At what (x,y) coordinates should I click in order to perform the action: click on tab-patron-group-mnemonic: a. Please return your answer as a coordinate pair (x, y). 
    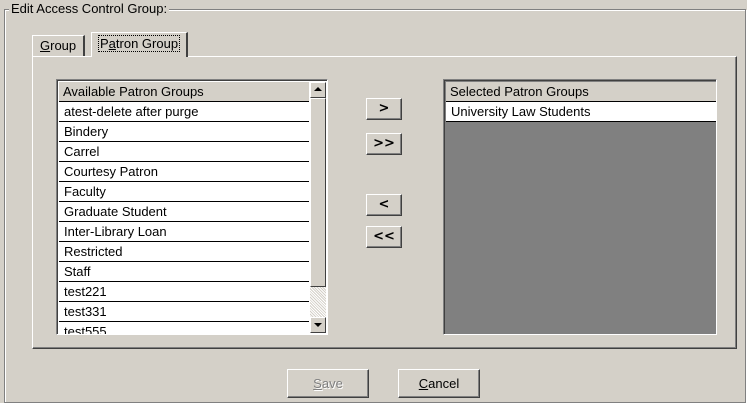
    Looking at the image, I should click on (112, 43).